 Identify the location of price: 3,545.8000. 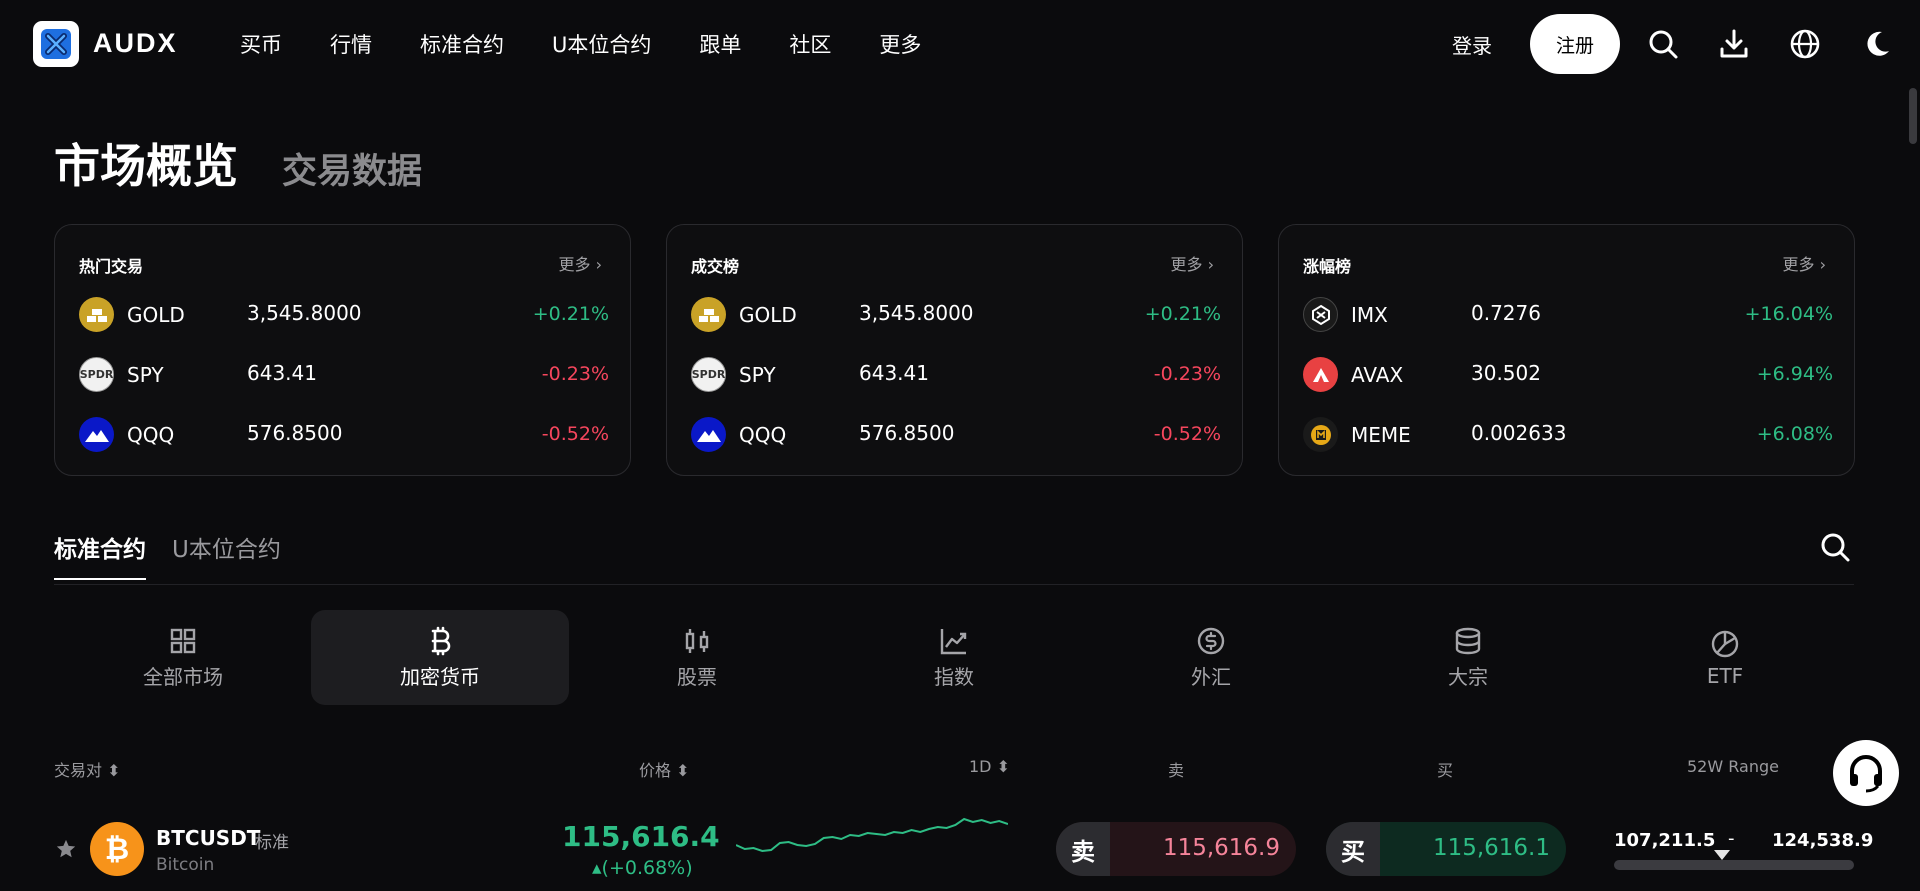
(916, 313).